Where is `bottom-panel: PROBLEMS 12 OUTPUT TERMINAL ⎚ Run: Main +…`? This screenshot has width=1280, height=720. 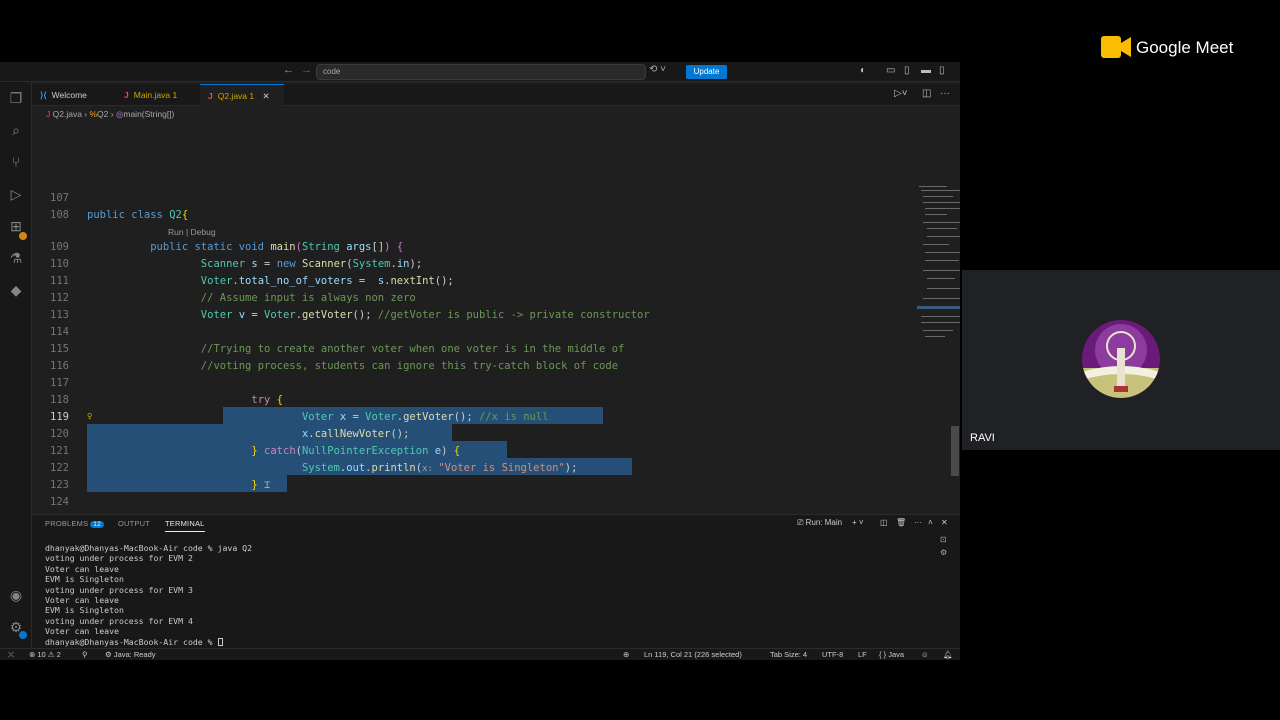
bottom-panel: PROBLEMS 12 OUTPUT TERMINAL ⎚ Run: Main +… is located at coordinates (496, 581).